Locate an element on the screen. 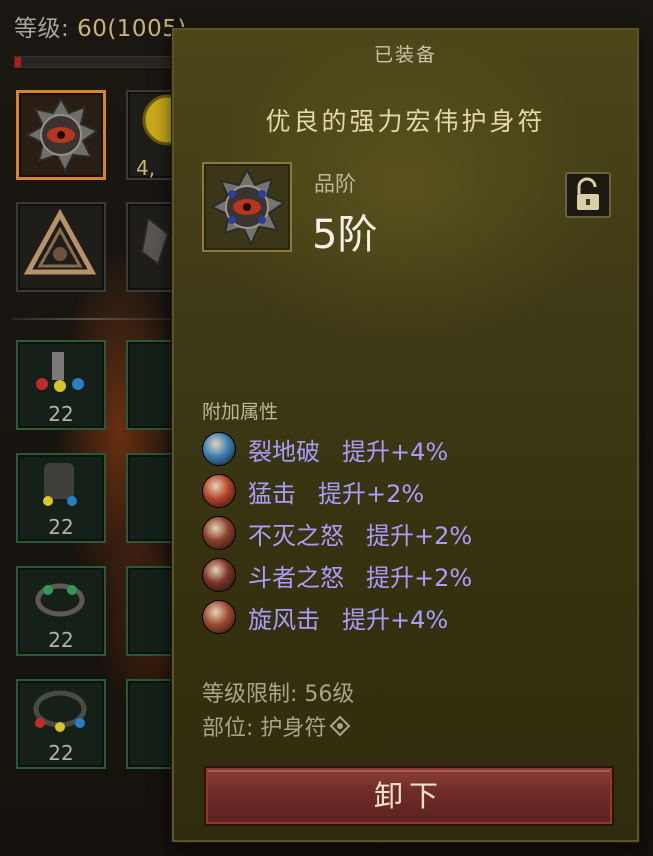 Image resolution: width=653 pixels, height=856 pixels. ring-icon is located at coordinates (60, 600).